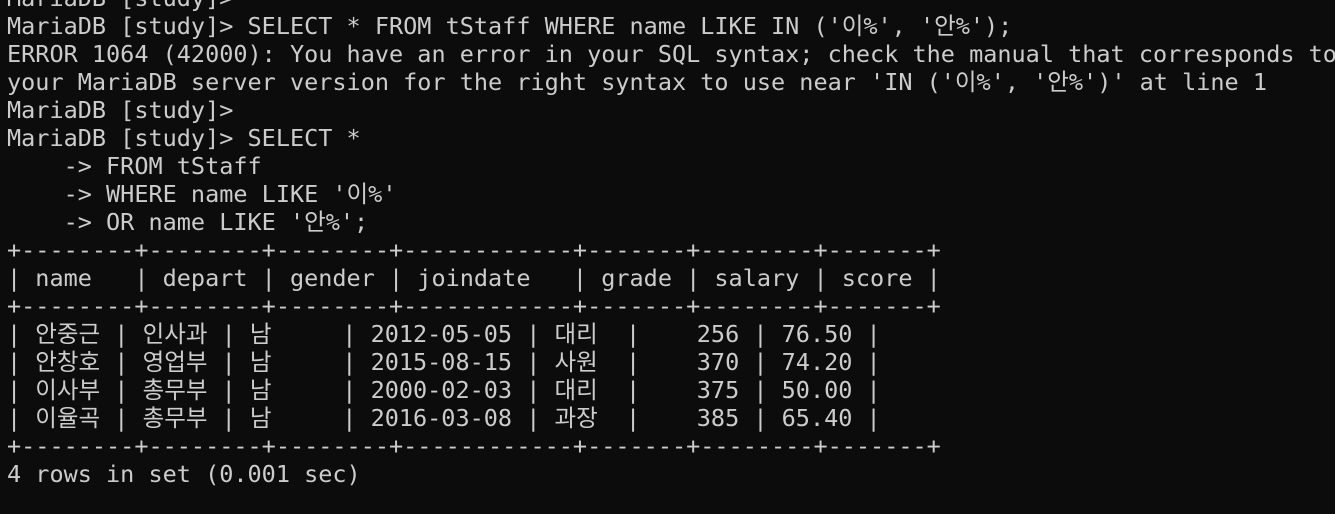 Image resolution: width=1335 pixels, height=514 pixels. Describe the element at coordinates (188, 222) in the screenshot. I see `command-continuation-line: -> OR name LIKE '안%';` at that location.